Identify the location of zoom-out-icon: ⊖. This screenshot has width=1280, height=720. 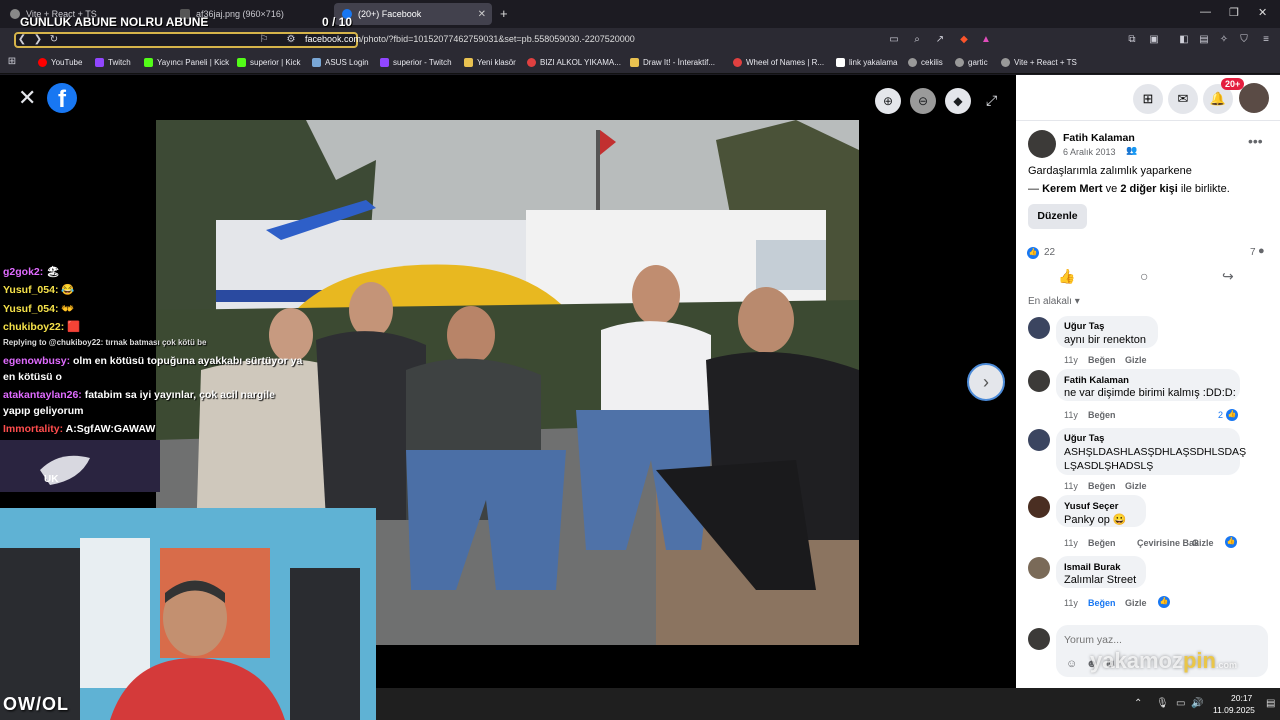
(923, 101).